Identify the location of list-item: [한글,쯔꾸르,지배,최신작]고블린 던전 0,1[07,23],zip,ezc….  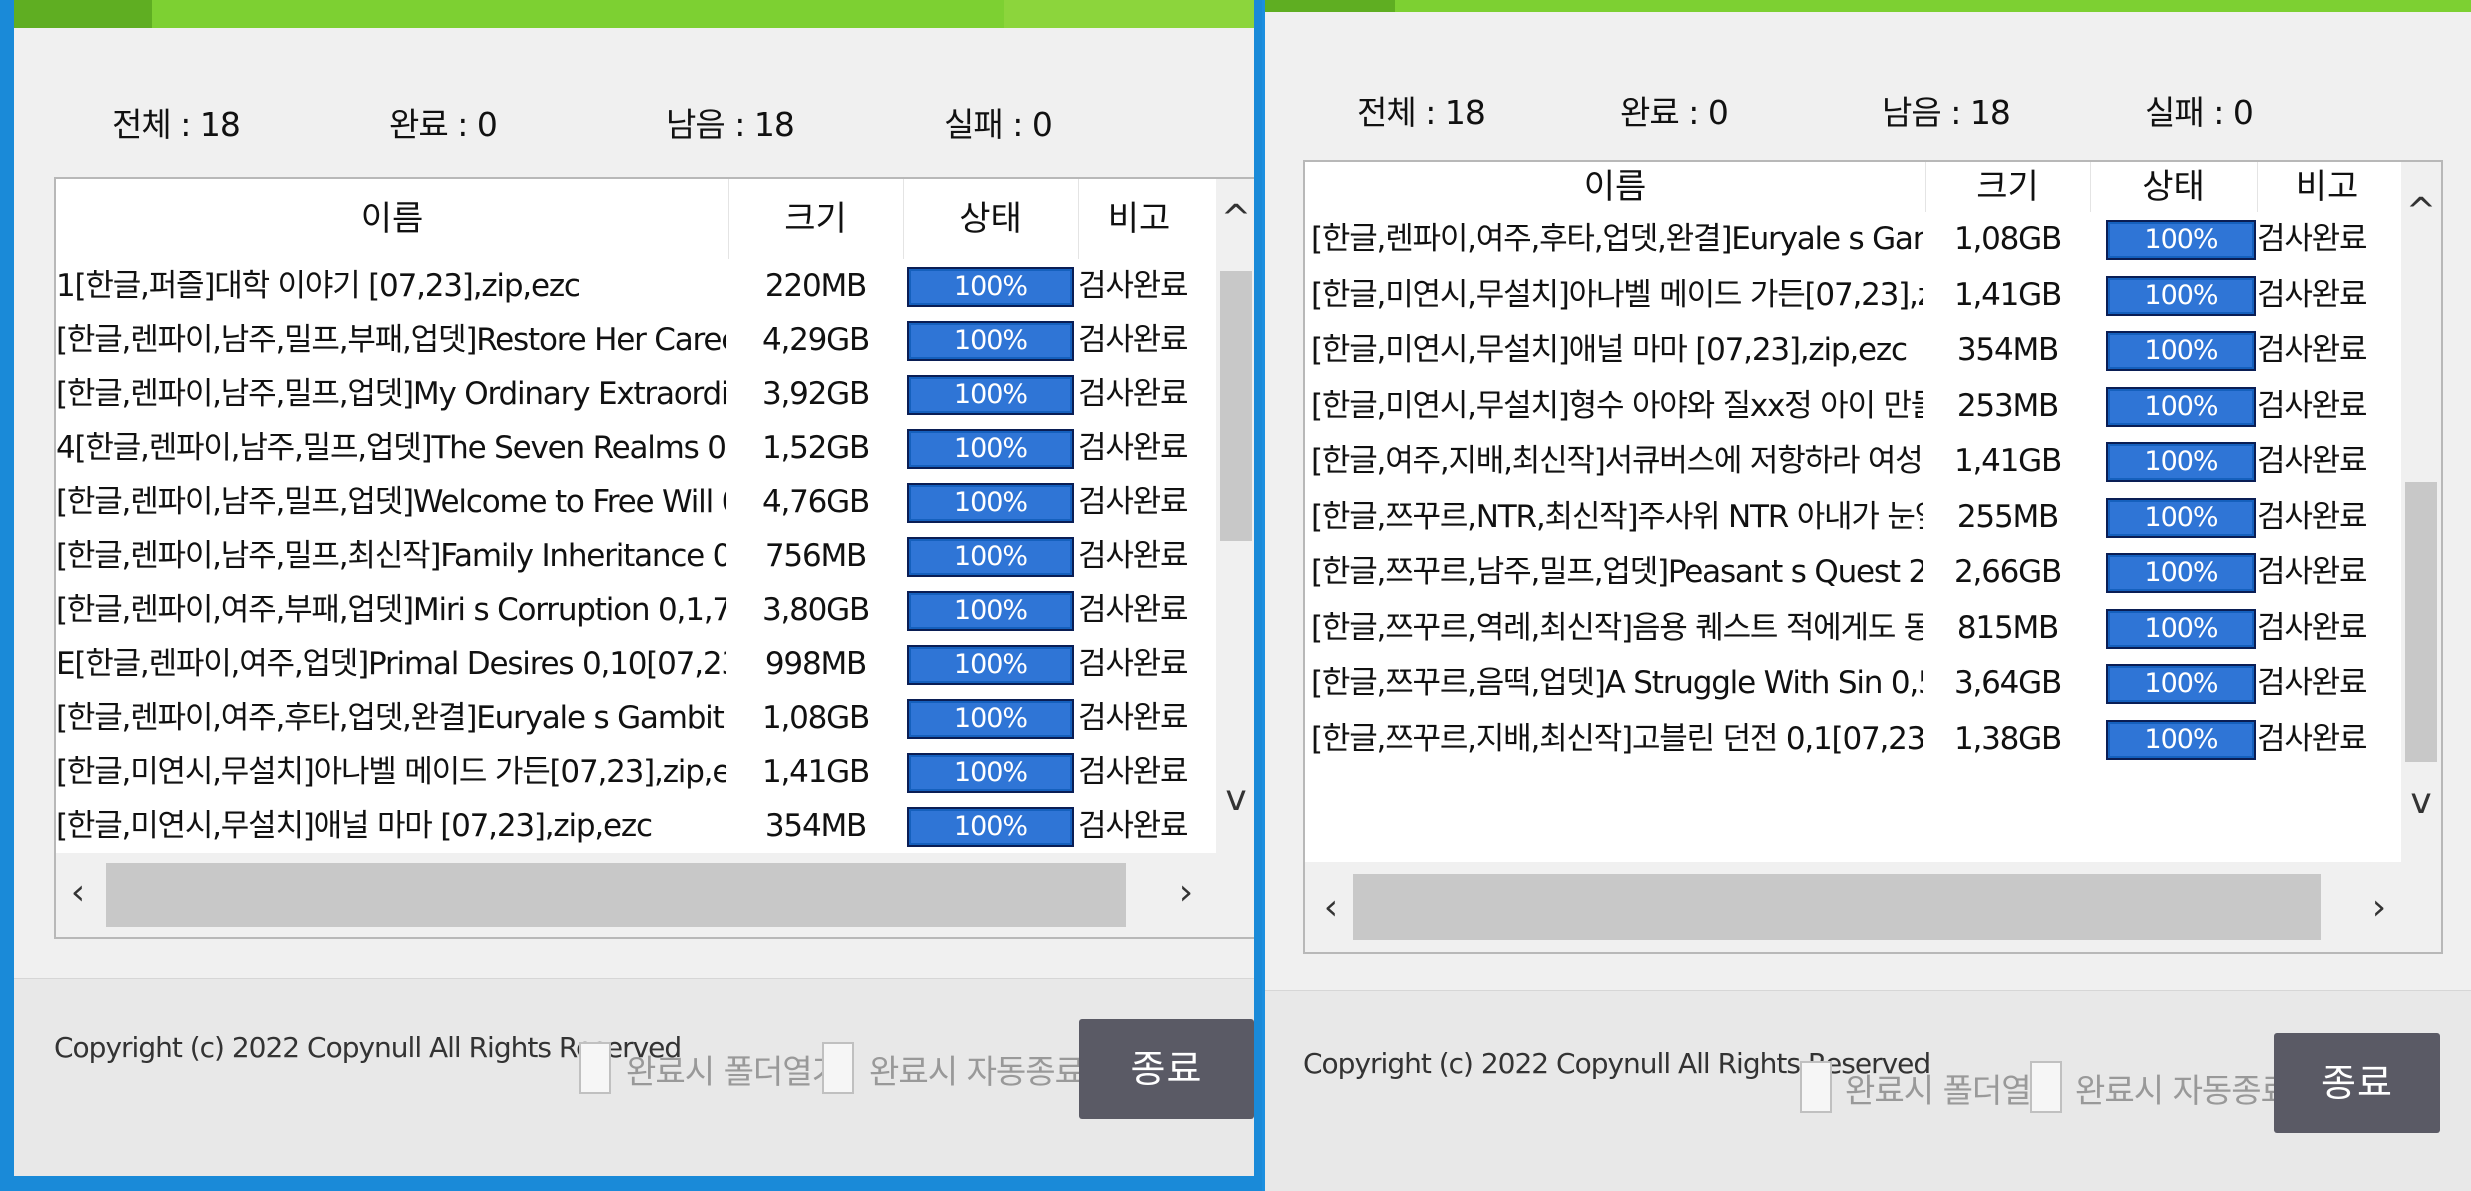
(1873, 739).